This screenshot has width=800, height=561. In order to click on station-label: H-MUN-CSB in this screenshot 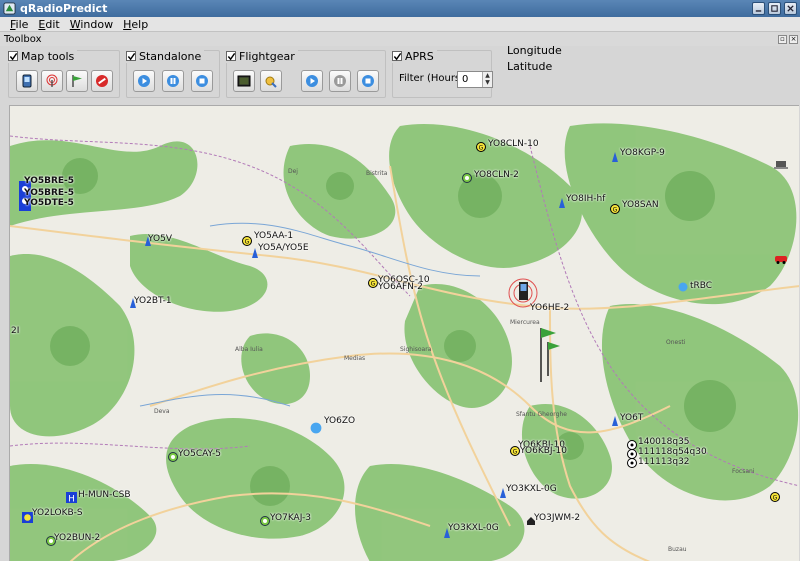, I will do `click(104, 495)`.